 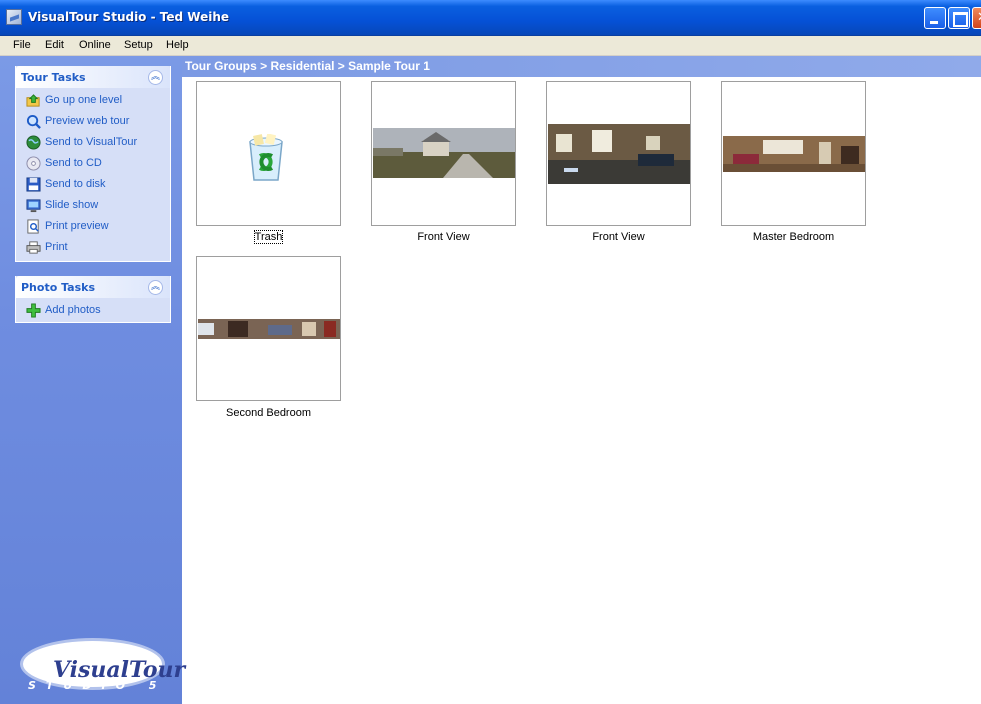 I want to click on logo-subtitle: STUDIO 5, so click(x=97, y=685).